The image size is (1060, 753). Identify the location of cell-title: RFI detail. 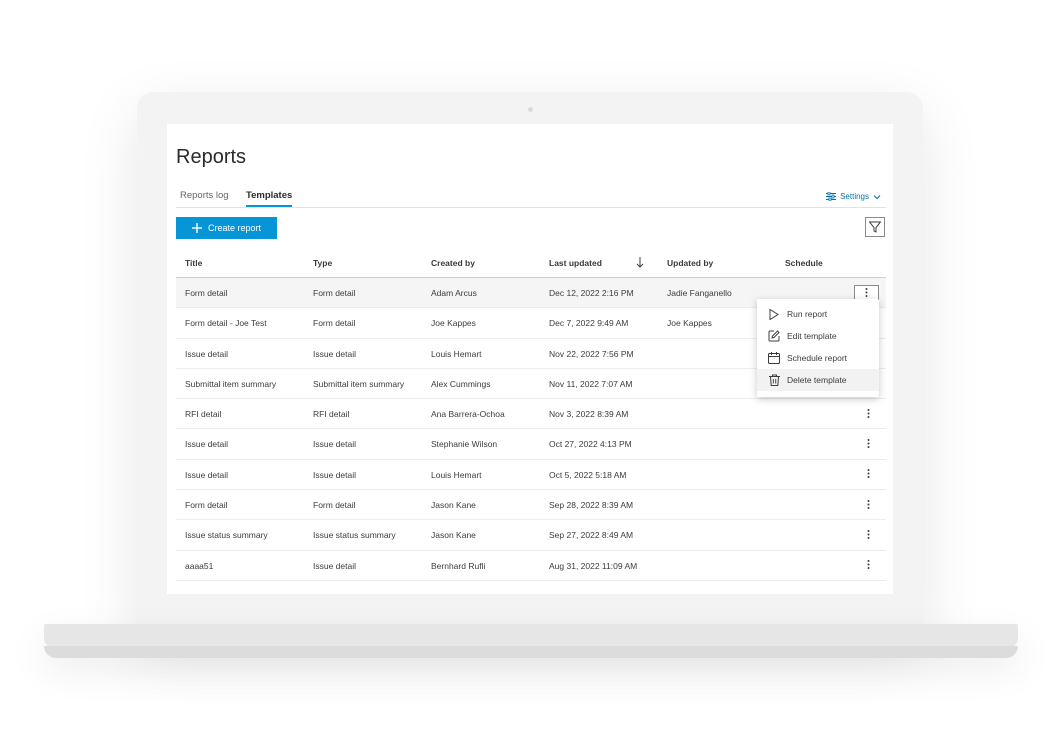
(203, 414).